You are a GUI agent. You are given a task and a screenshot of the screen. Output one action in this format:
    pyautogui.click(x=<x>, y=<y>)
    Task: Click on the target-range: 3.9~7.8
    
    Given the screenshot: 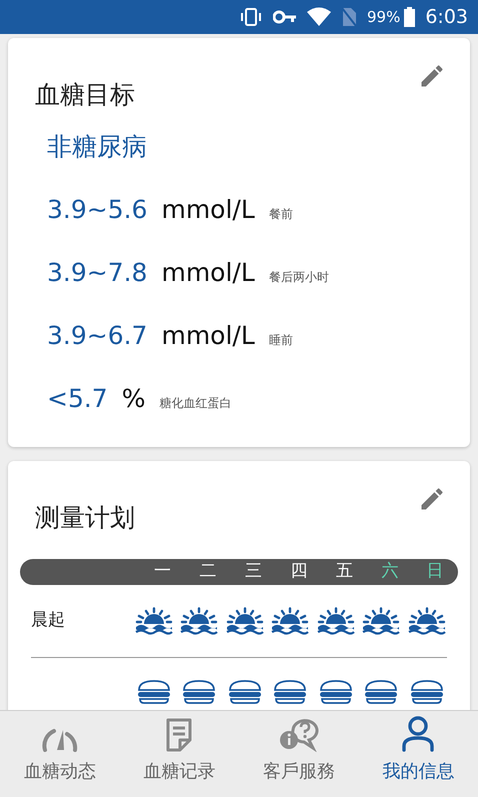 What is the action you would take?
    pyautogui.click(x=97, y=273)
    